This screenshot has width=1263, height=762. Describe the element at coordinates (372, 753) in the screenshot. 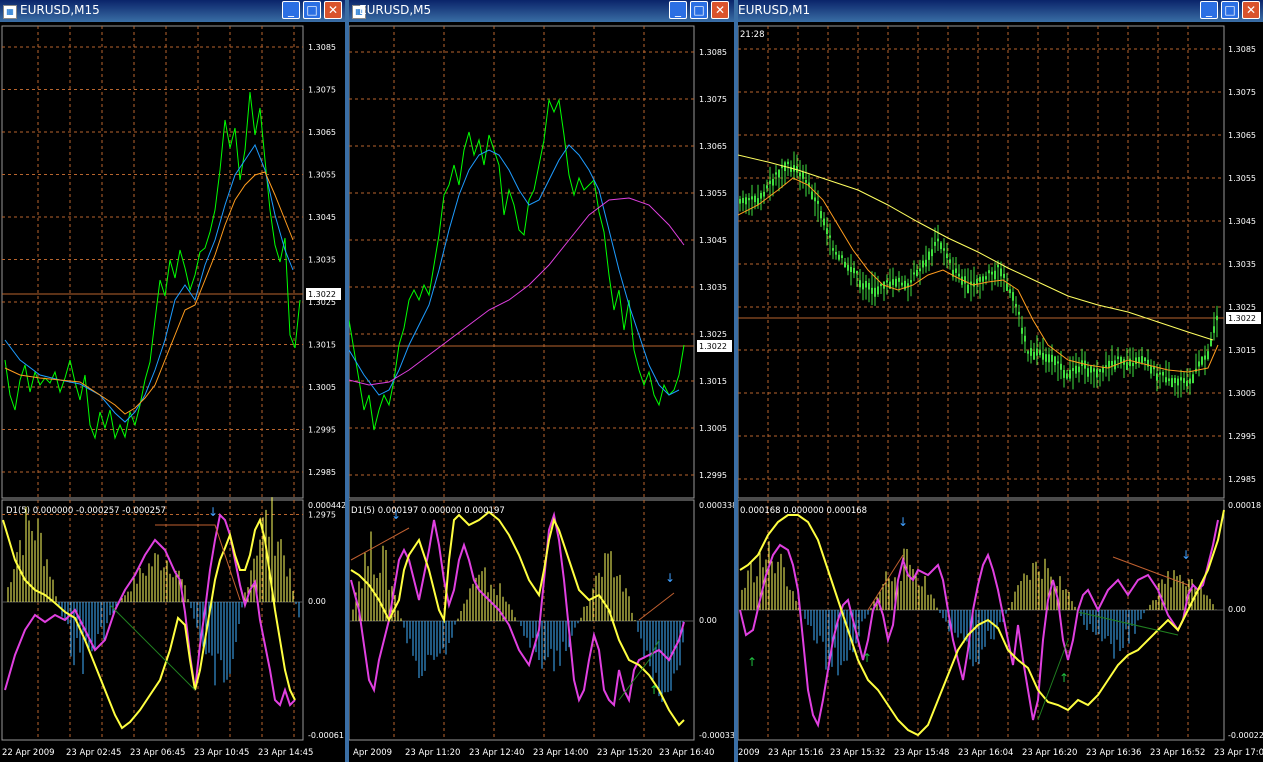

I see `time-axis-label: Apr 2009` at that location.